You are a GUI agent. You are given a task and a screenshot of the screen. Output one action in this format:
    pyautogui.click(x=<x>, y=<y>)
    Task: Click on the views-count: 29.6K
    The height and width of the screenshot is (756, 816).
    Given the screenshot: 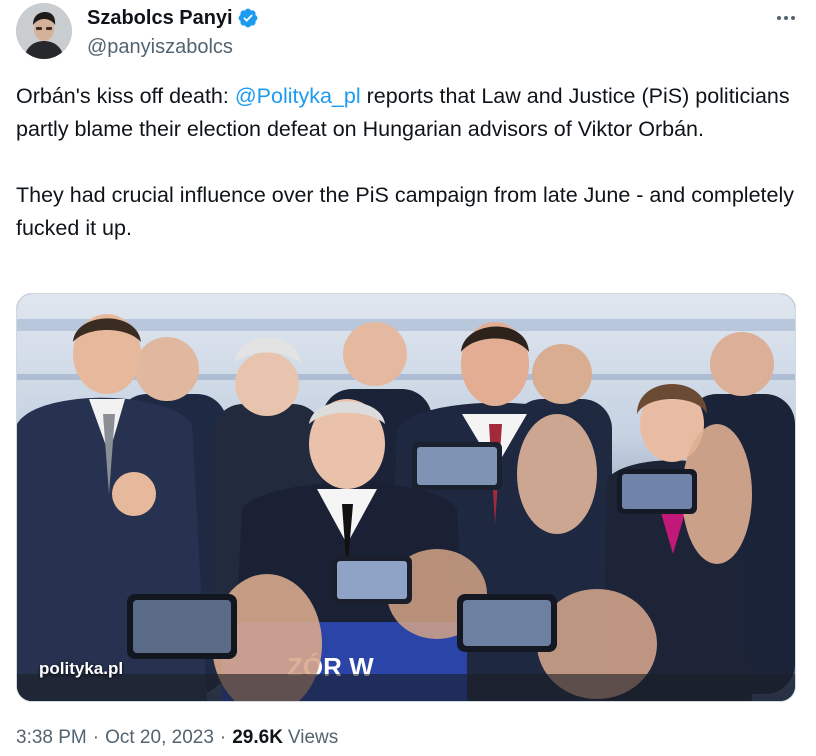 What is the action you would take?
    pyautogui.click(x=257, y=737)
    